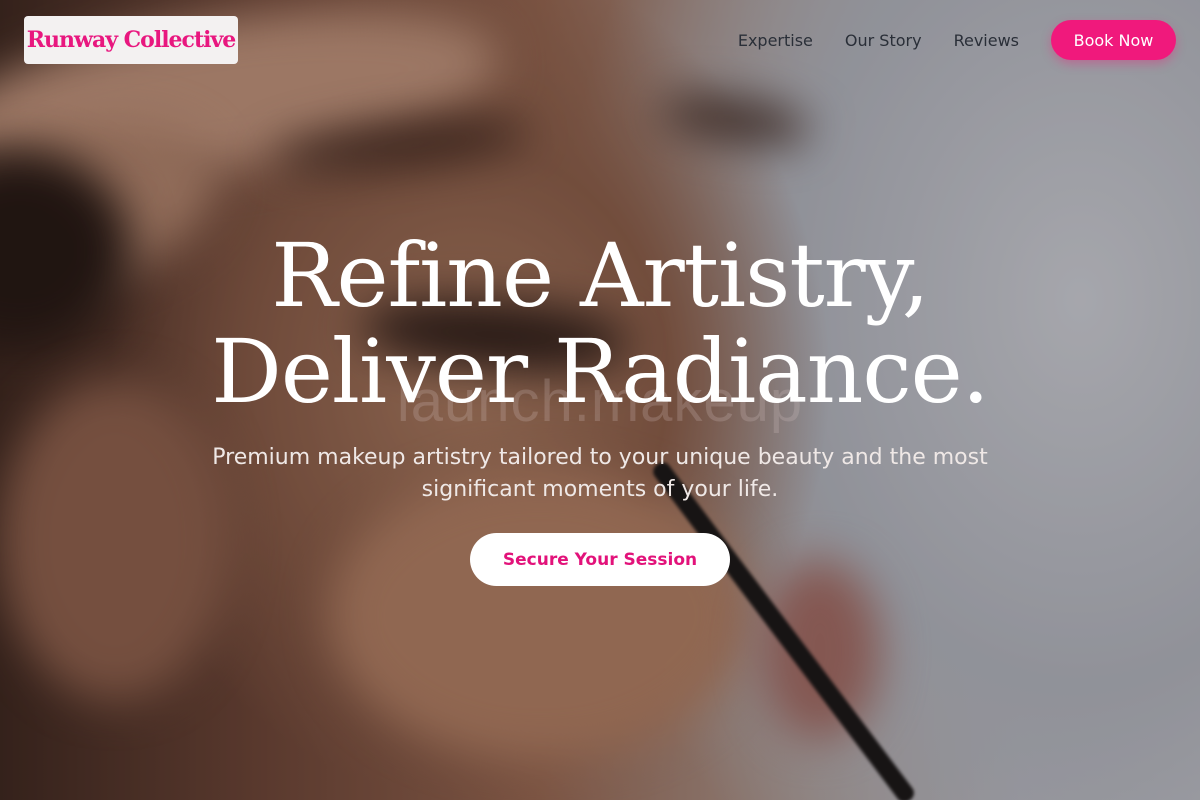  Describe the element at coordinates (986, 40) in the screenshot. I see `nav-link-reviews: Reviews` at that location.